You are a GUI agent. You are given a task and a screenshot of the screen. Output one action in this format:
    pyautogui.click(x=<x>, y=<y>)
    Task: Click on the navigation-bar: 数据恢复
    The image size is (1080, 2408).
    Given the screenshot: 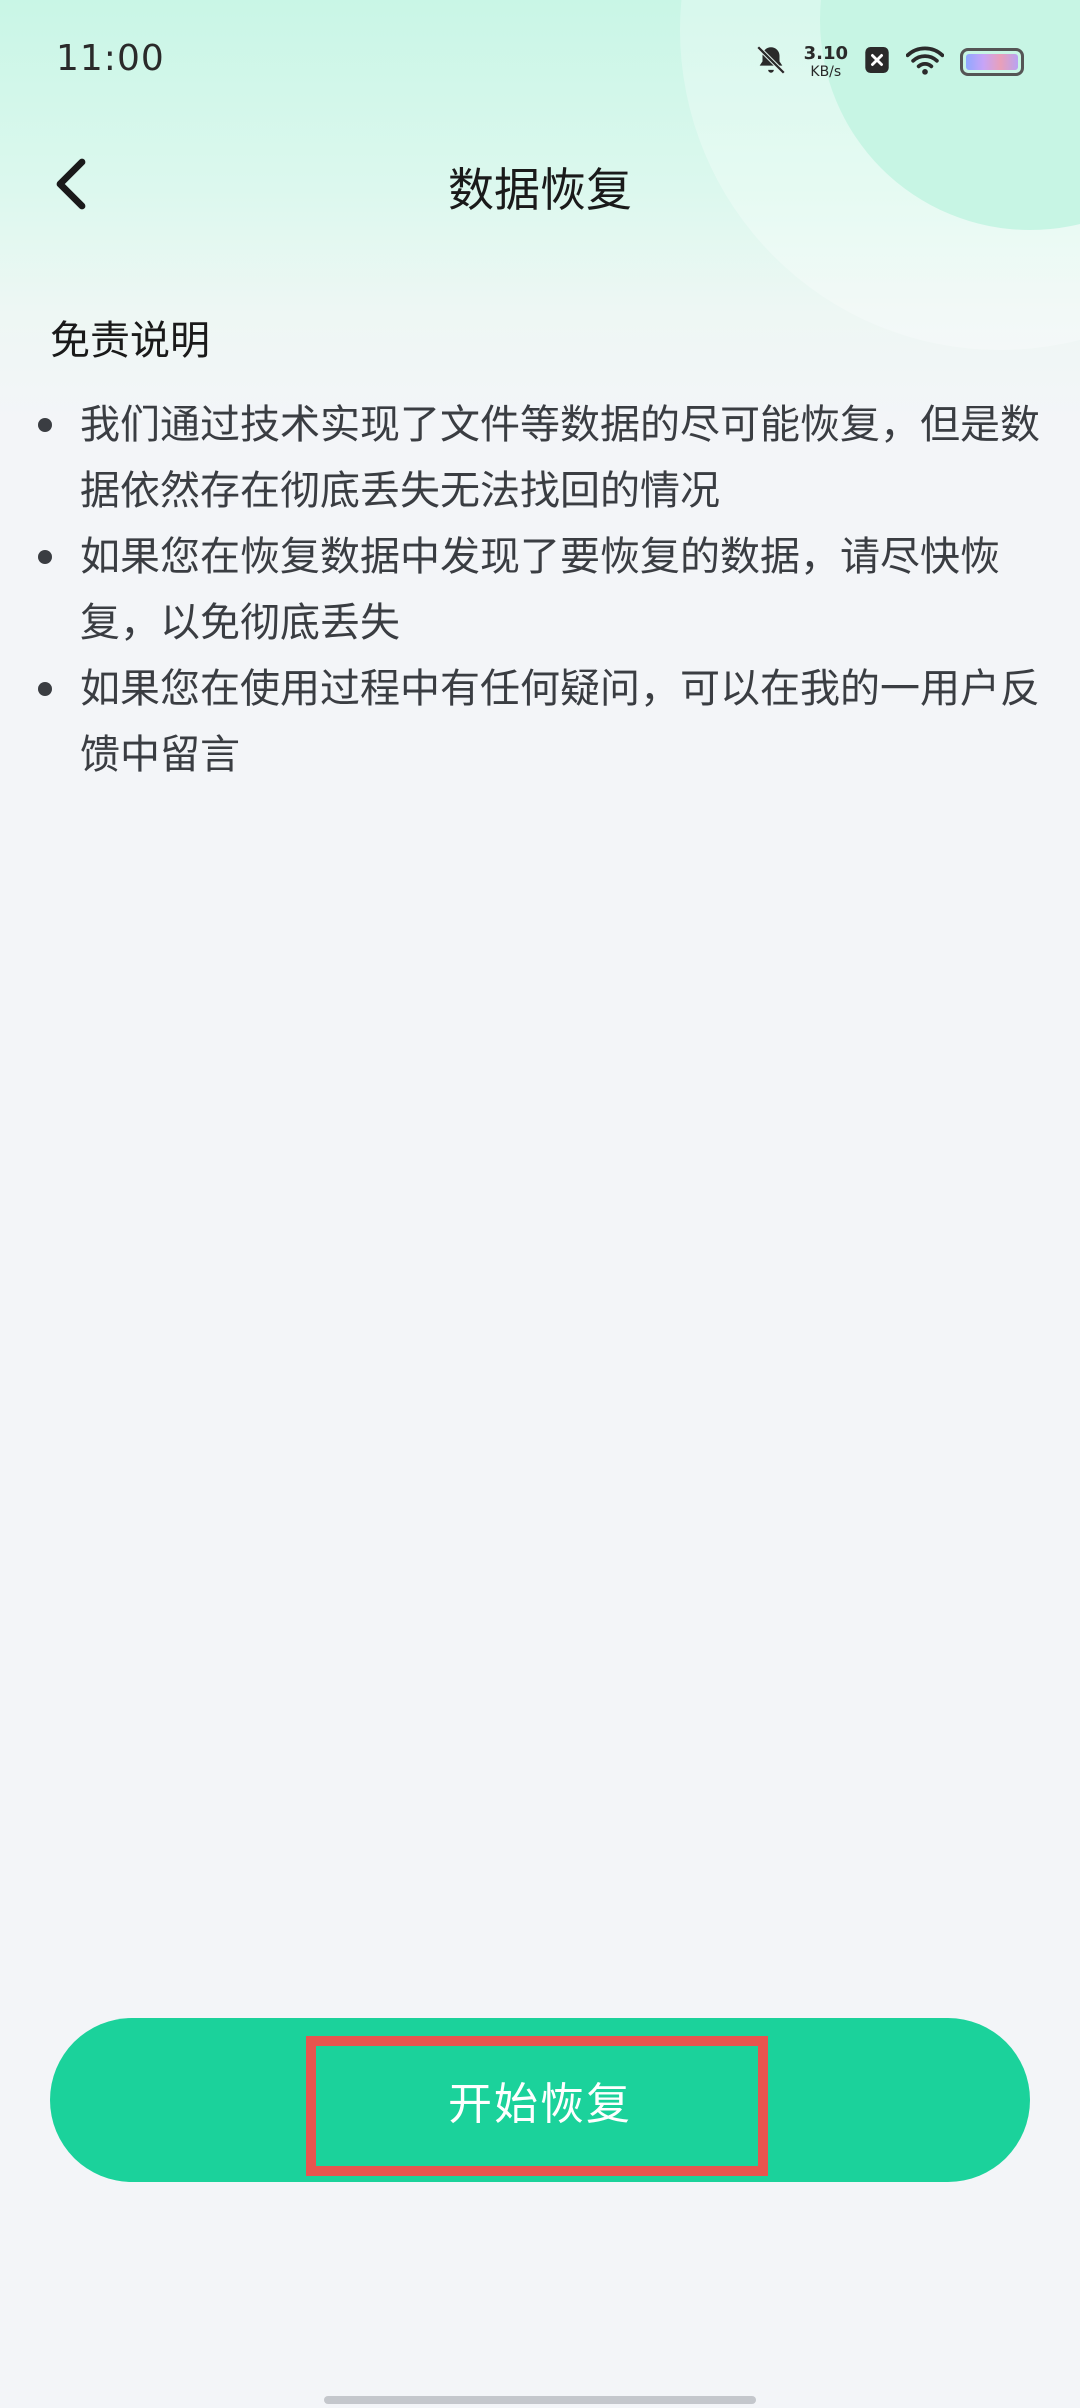 What is the action you would take?
    pyautogui.click(x=540, y=182)
    